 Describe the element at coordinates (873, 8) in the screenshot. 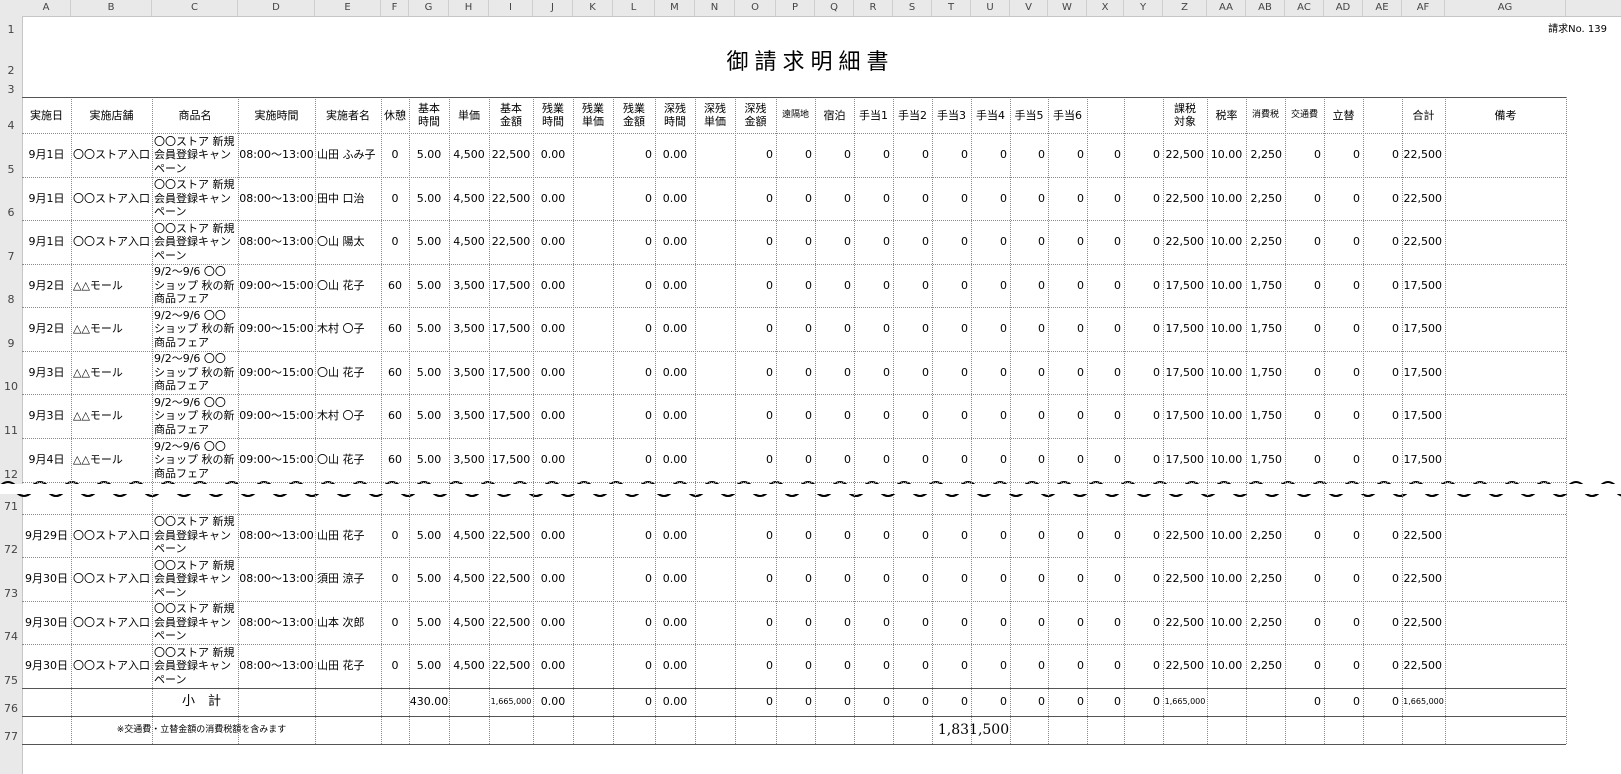

I see `column-letter-r: R` at that location.